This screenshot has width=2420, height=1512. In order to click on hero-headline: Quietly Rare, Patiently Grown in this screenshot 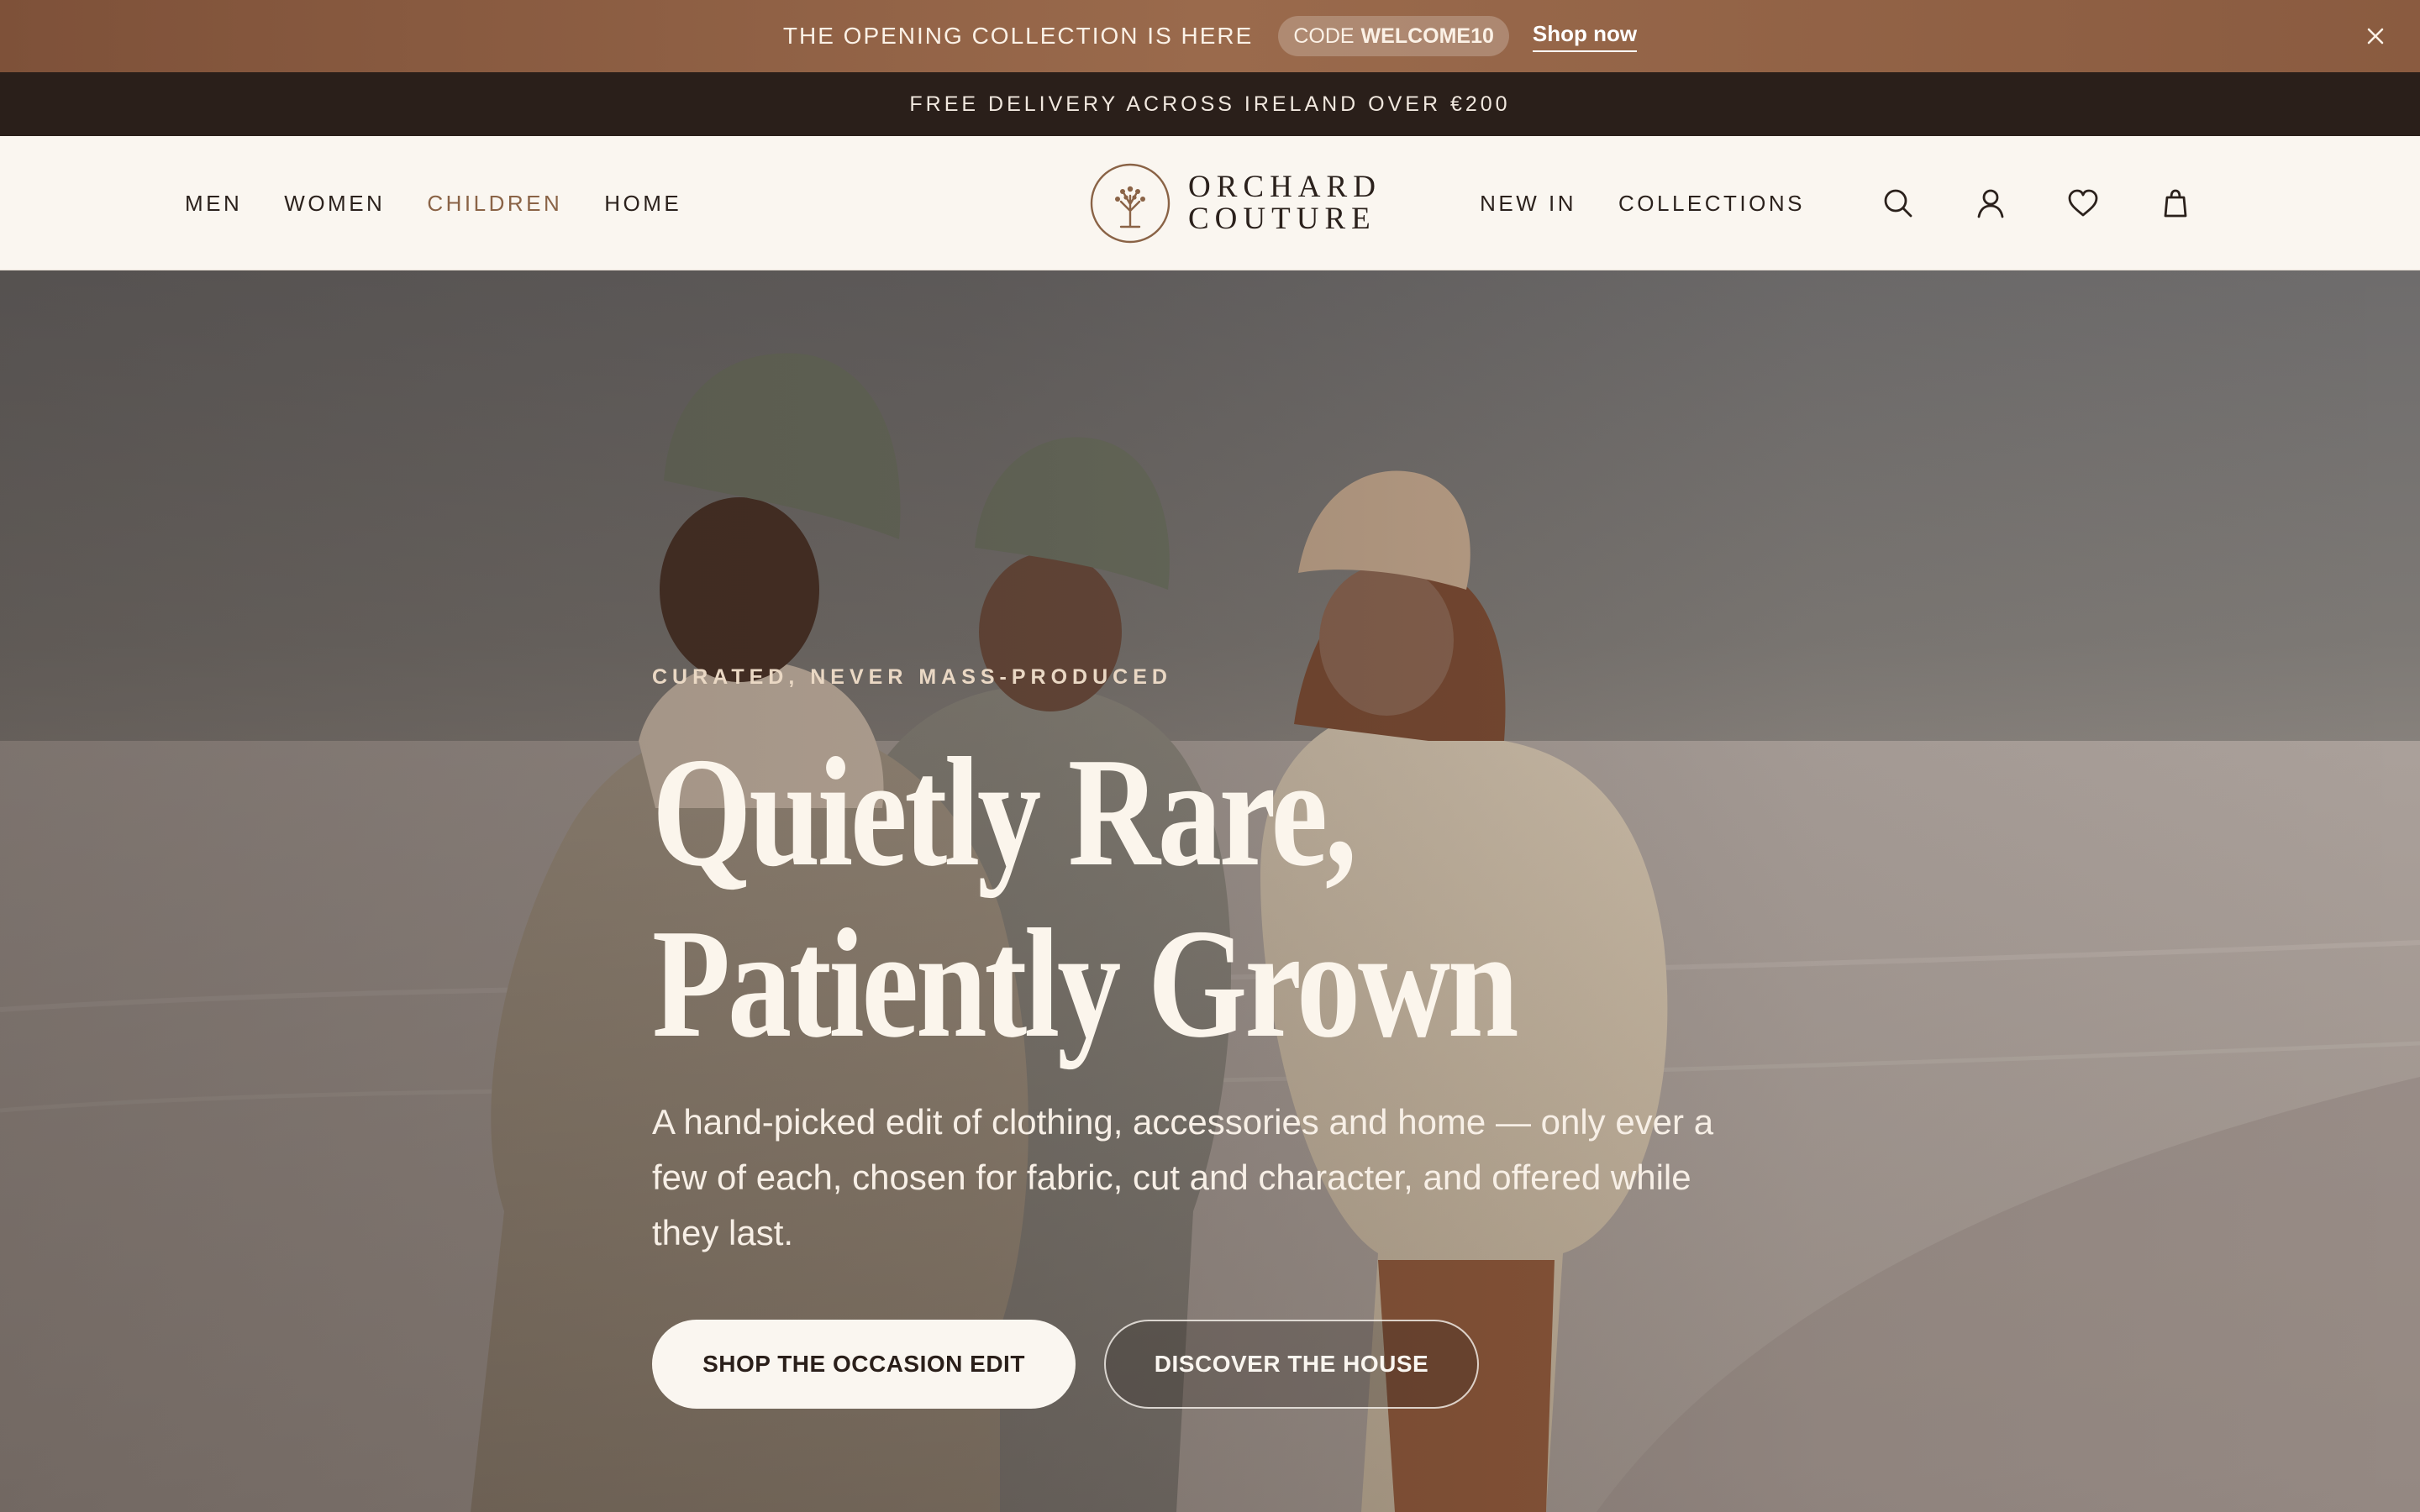, I will do `click(1100, 898)`.